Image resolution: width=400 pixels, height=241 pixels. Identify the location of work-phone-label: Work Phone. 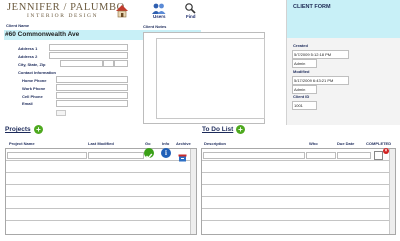
(34, 88).